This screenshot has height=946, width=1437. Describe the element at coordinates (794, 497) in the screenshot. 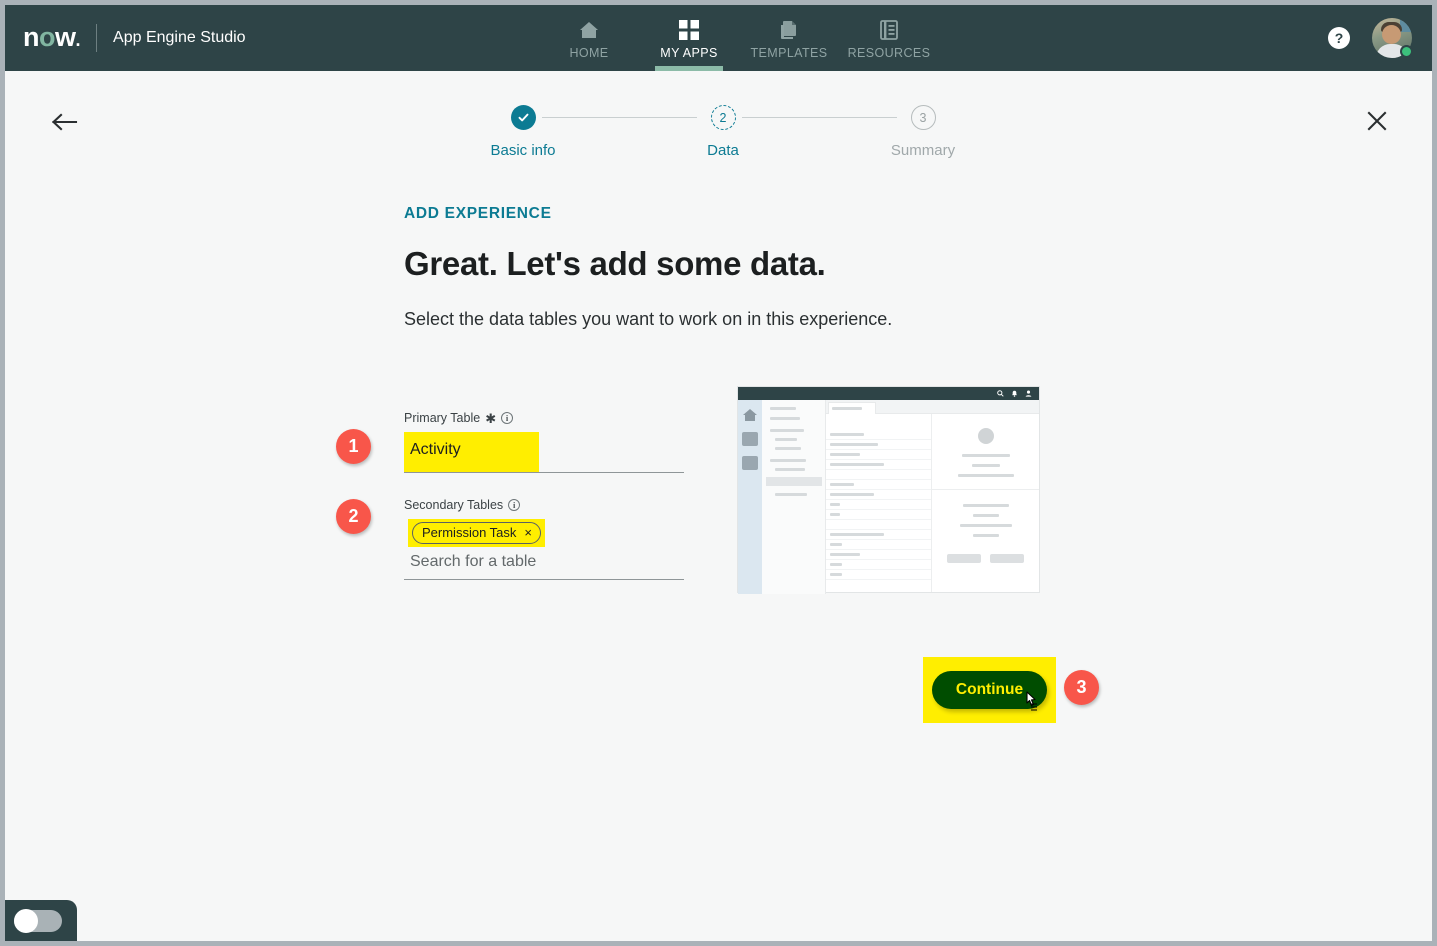

I see `preview-sidebar` at that location.